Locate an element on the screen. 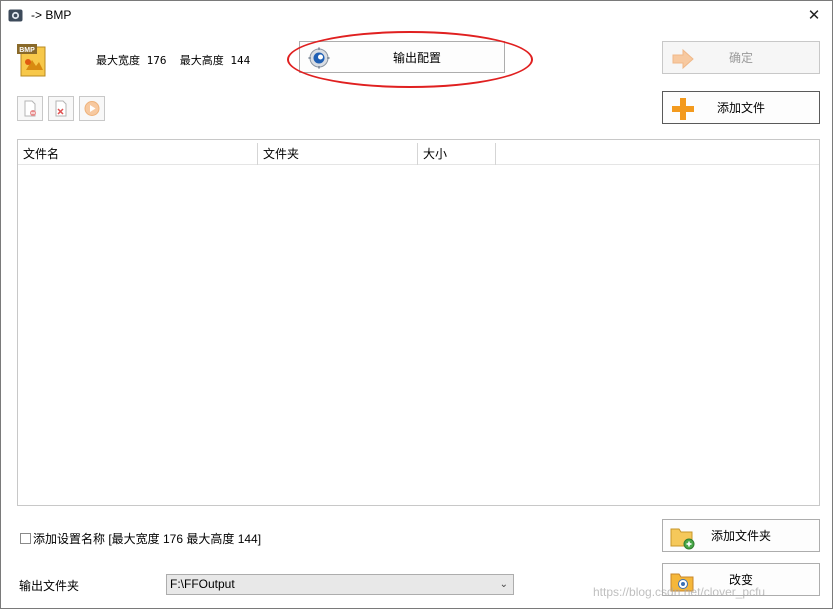 Image resolution: width=833 pixels, height=609 pixels. add-file-label: 添加文件 is located at coordinates (740, 108).